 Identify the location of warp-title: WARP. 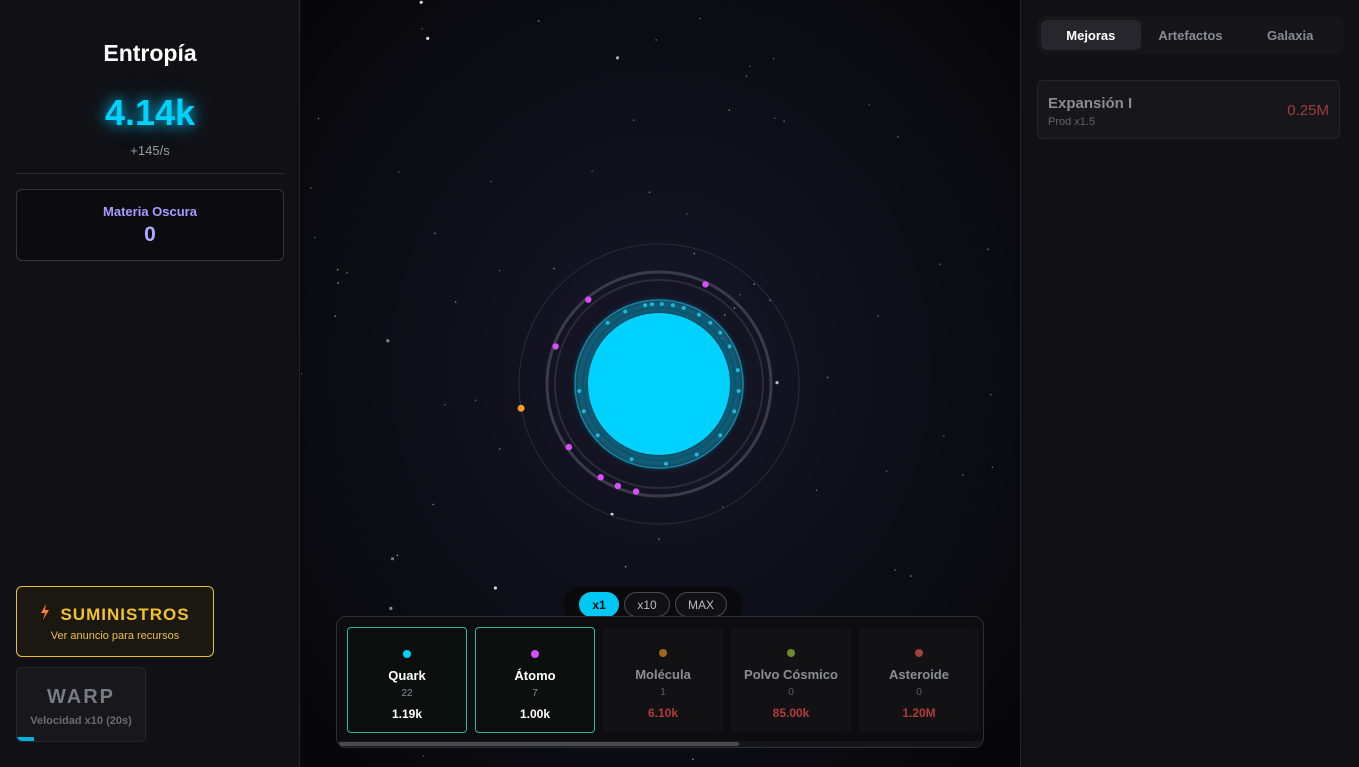
(81, 697).